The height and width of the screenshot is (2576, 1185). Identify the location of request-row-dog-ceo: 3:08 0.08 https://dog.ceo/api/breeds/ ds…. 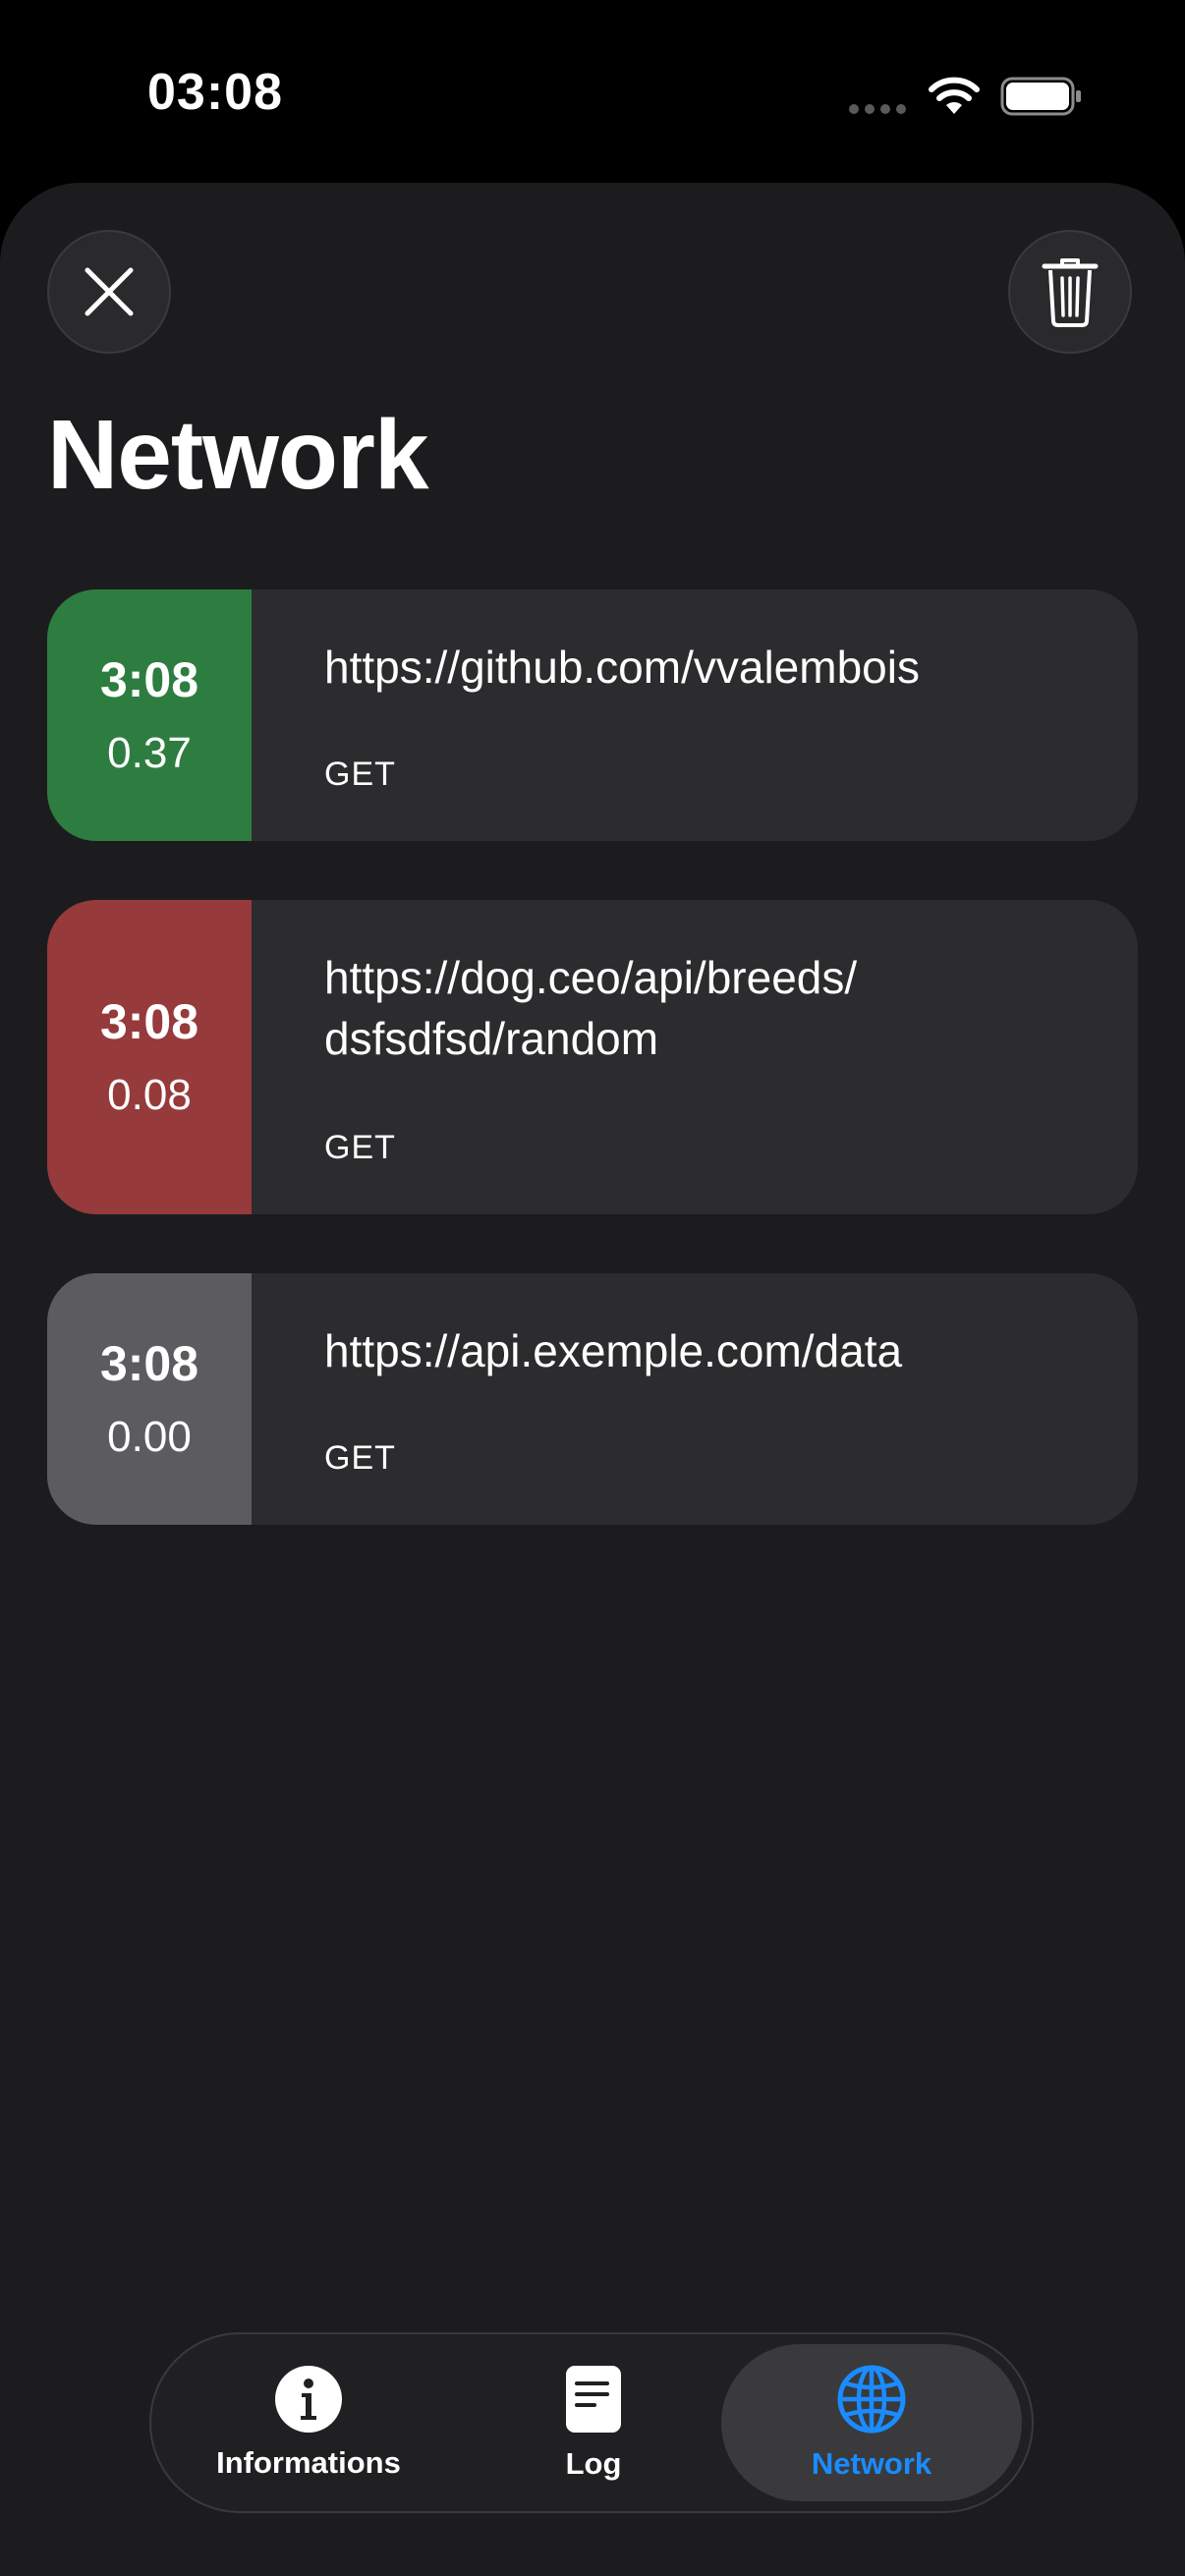
(592, 1057).